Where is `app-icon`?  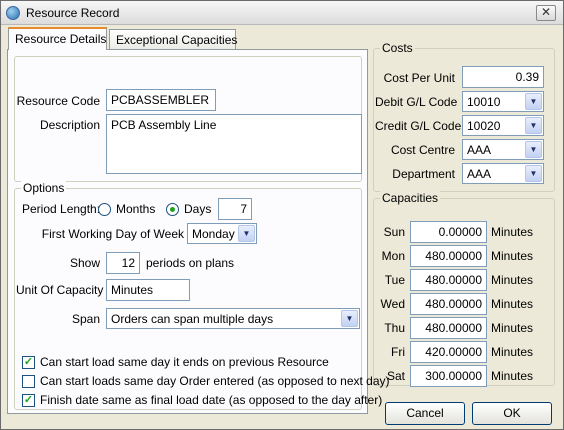 app-icon is located at coordinates (13, 13).